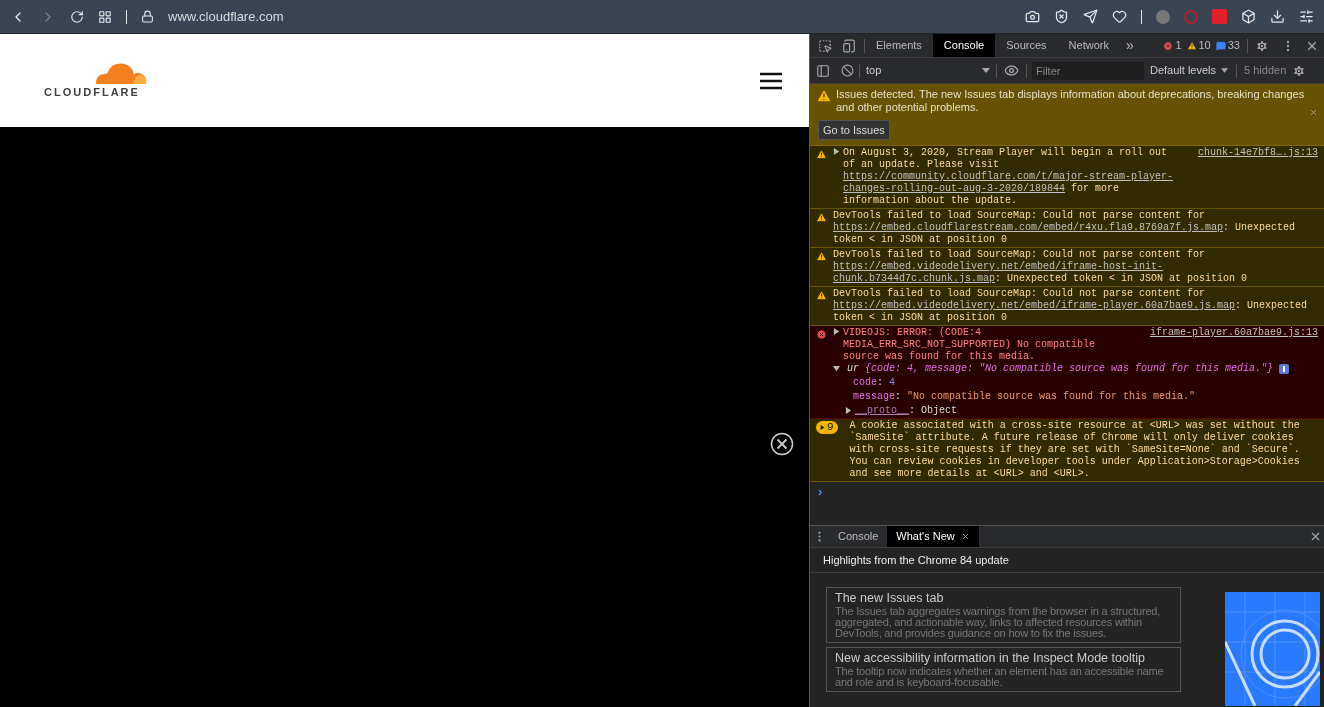 The height and width of the screenshot is (707, 1324). Describe the element at coordinates (969, 344) in the screenshot. I see `message-text: VIDEOJS: ERROR: (CODE:4 MEDIA_ERR_SRC_NOT_SUPPORTED) No compatible source was found for this media.` at that location.